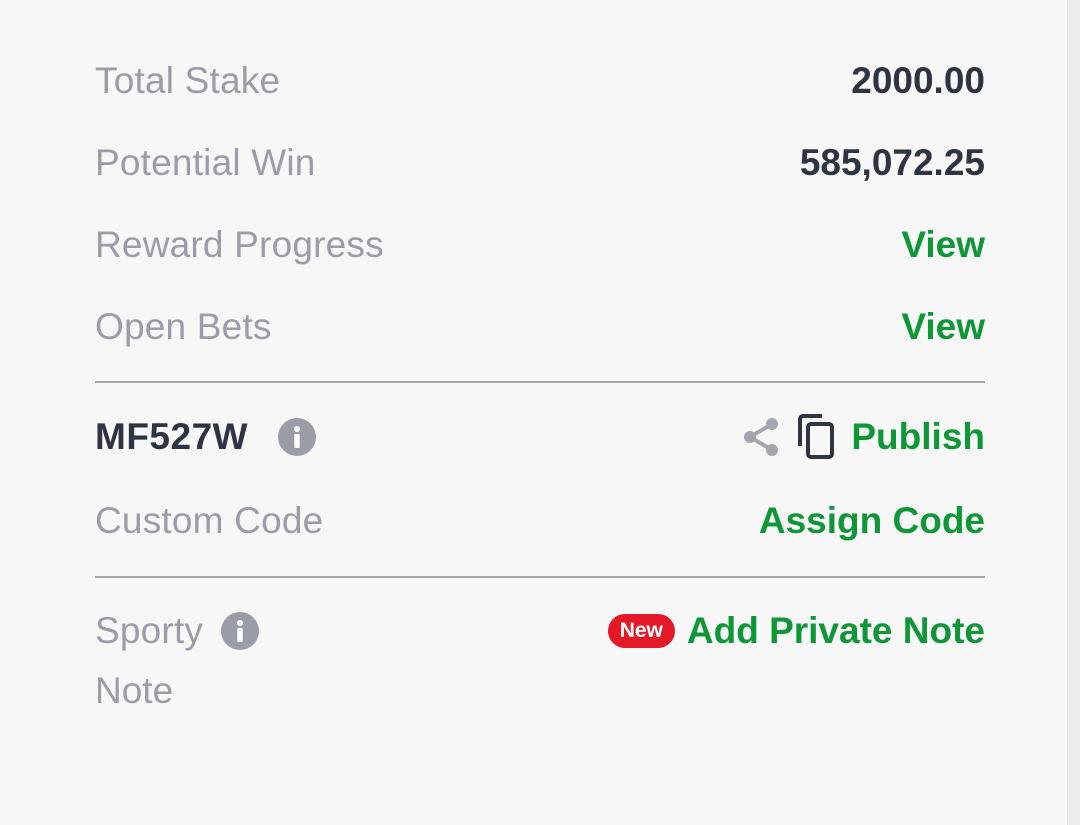  I want to click on sporty-note-row: Sporty New Add Private Note, so click(540, 631).